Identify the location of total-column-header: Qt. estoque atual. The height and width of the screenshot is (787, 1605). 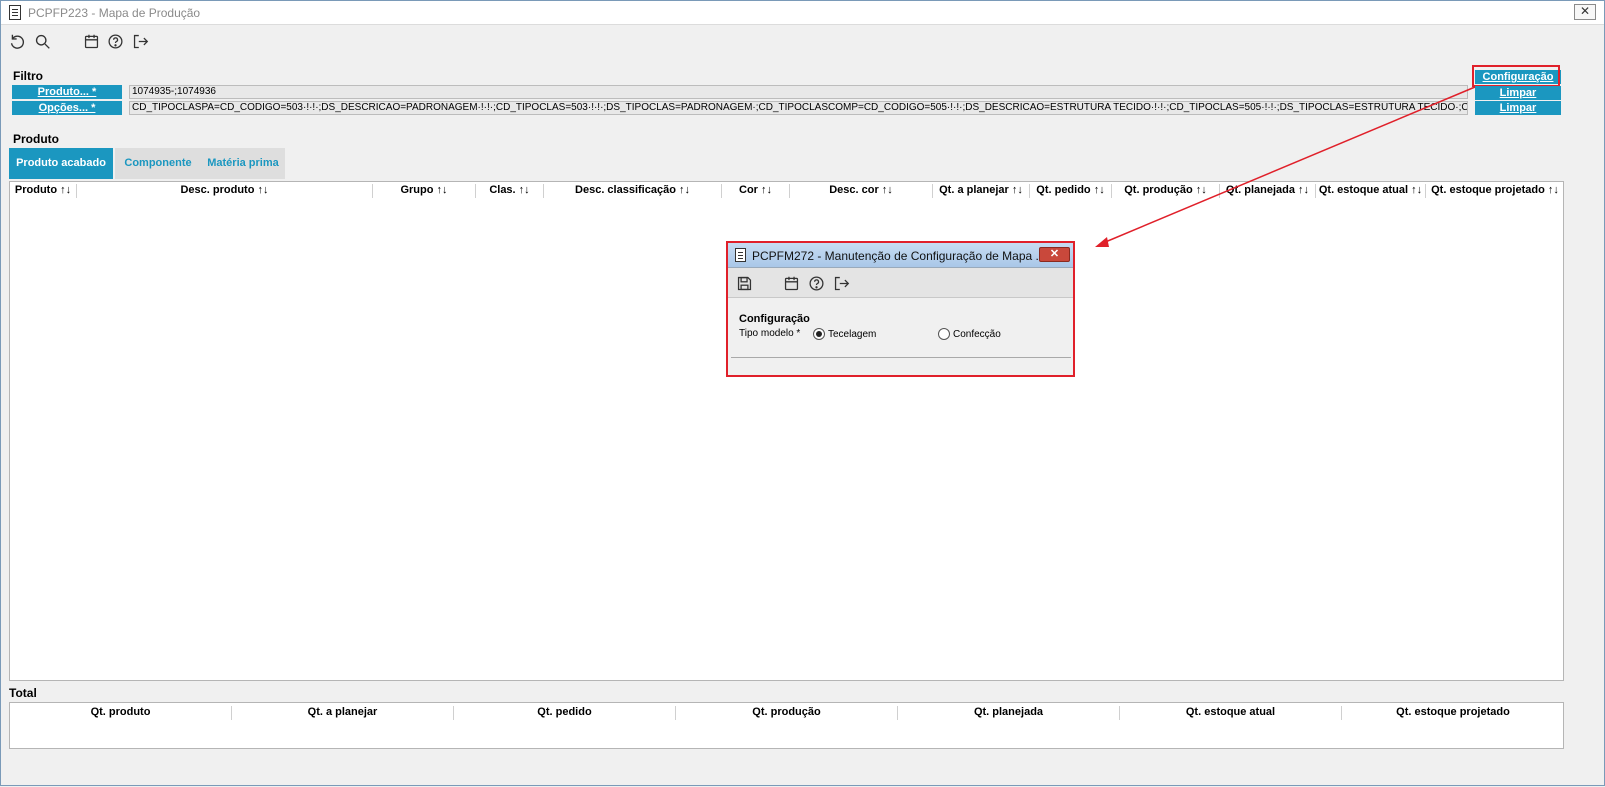
(1231, 713).